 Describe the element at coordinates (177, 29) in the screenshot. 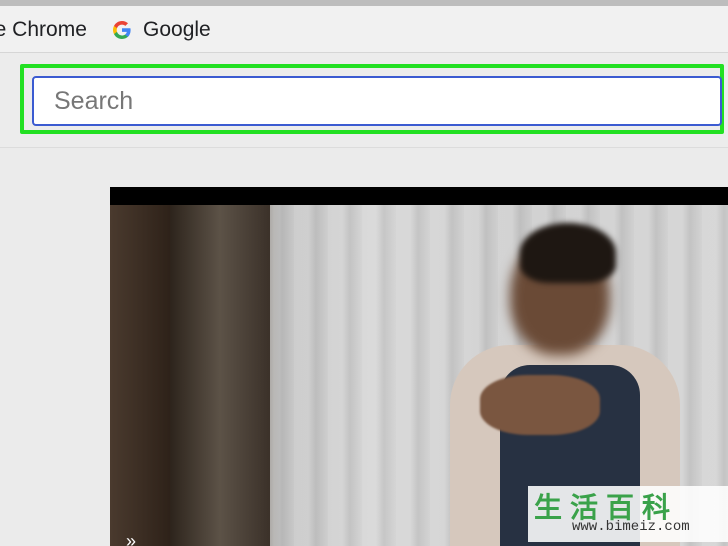

I see `bookmark-google-label: Google` at that location.